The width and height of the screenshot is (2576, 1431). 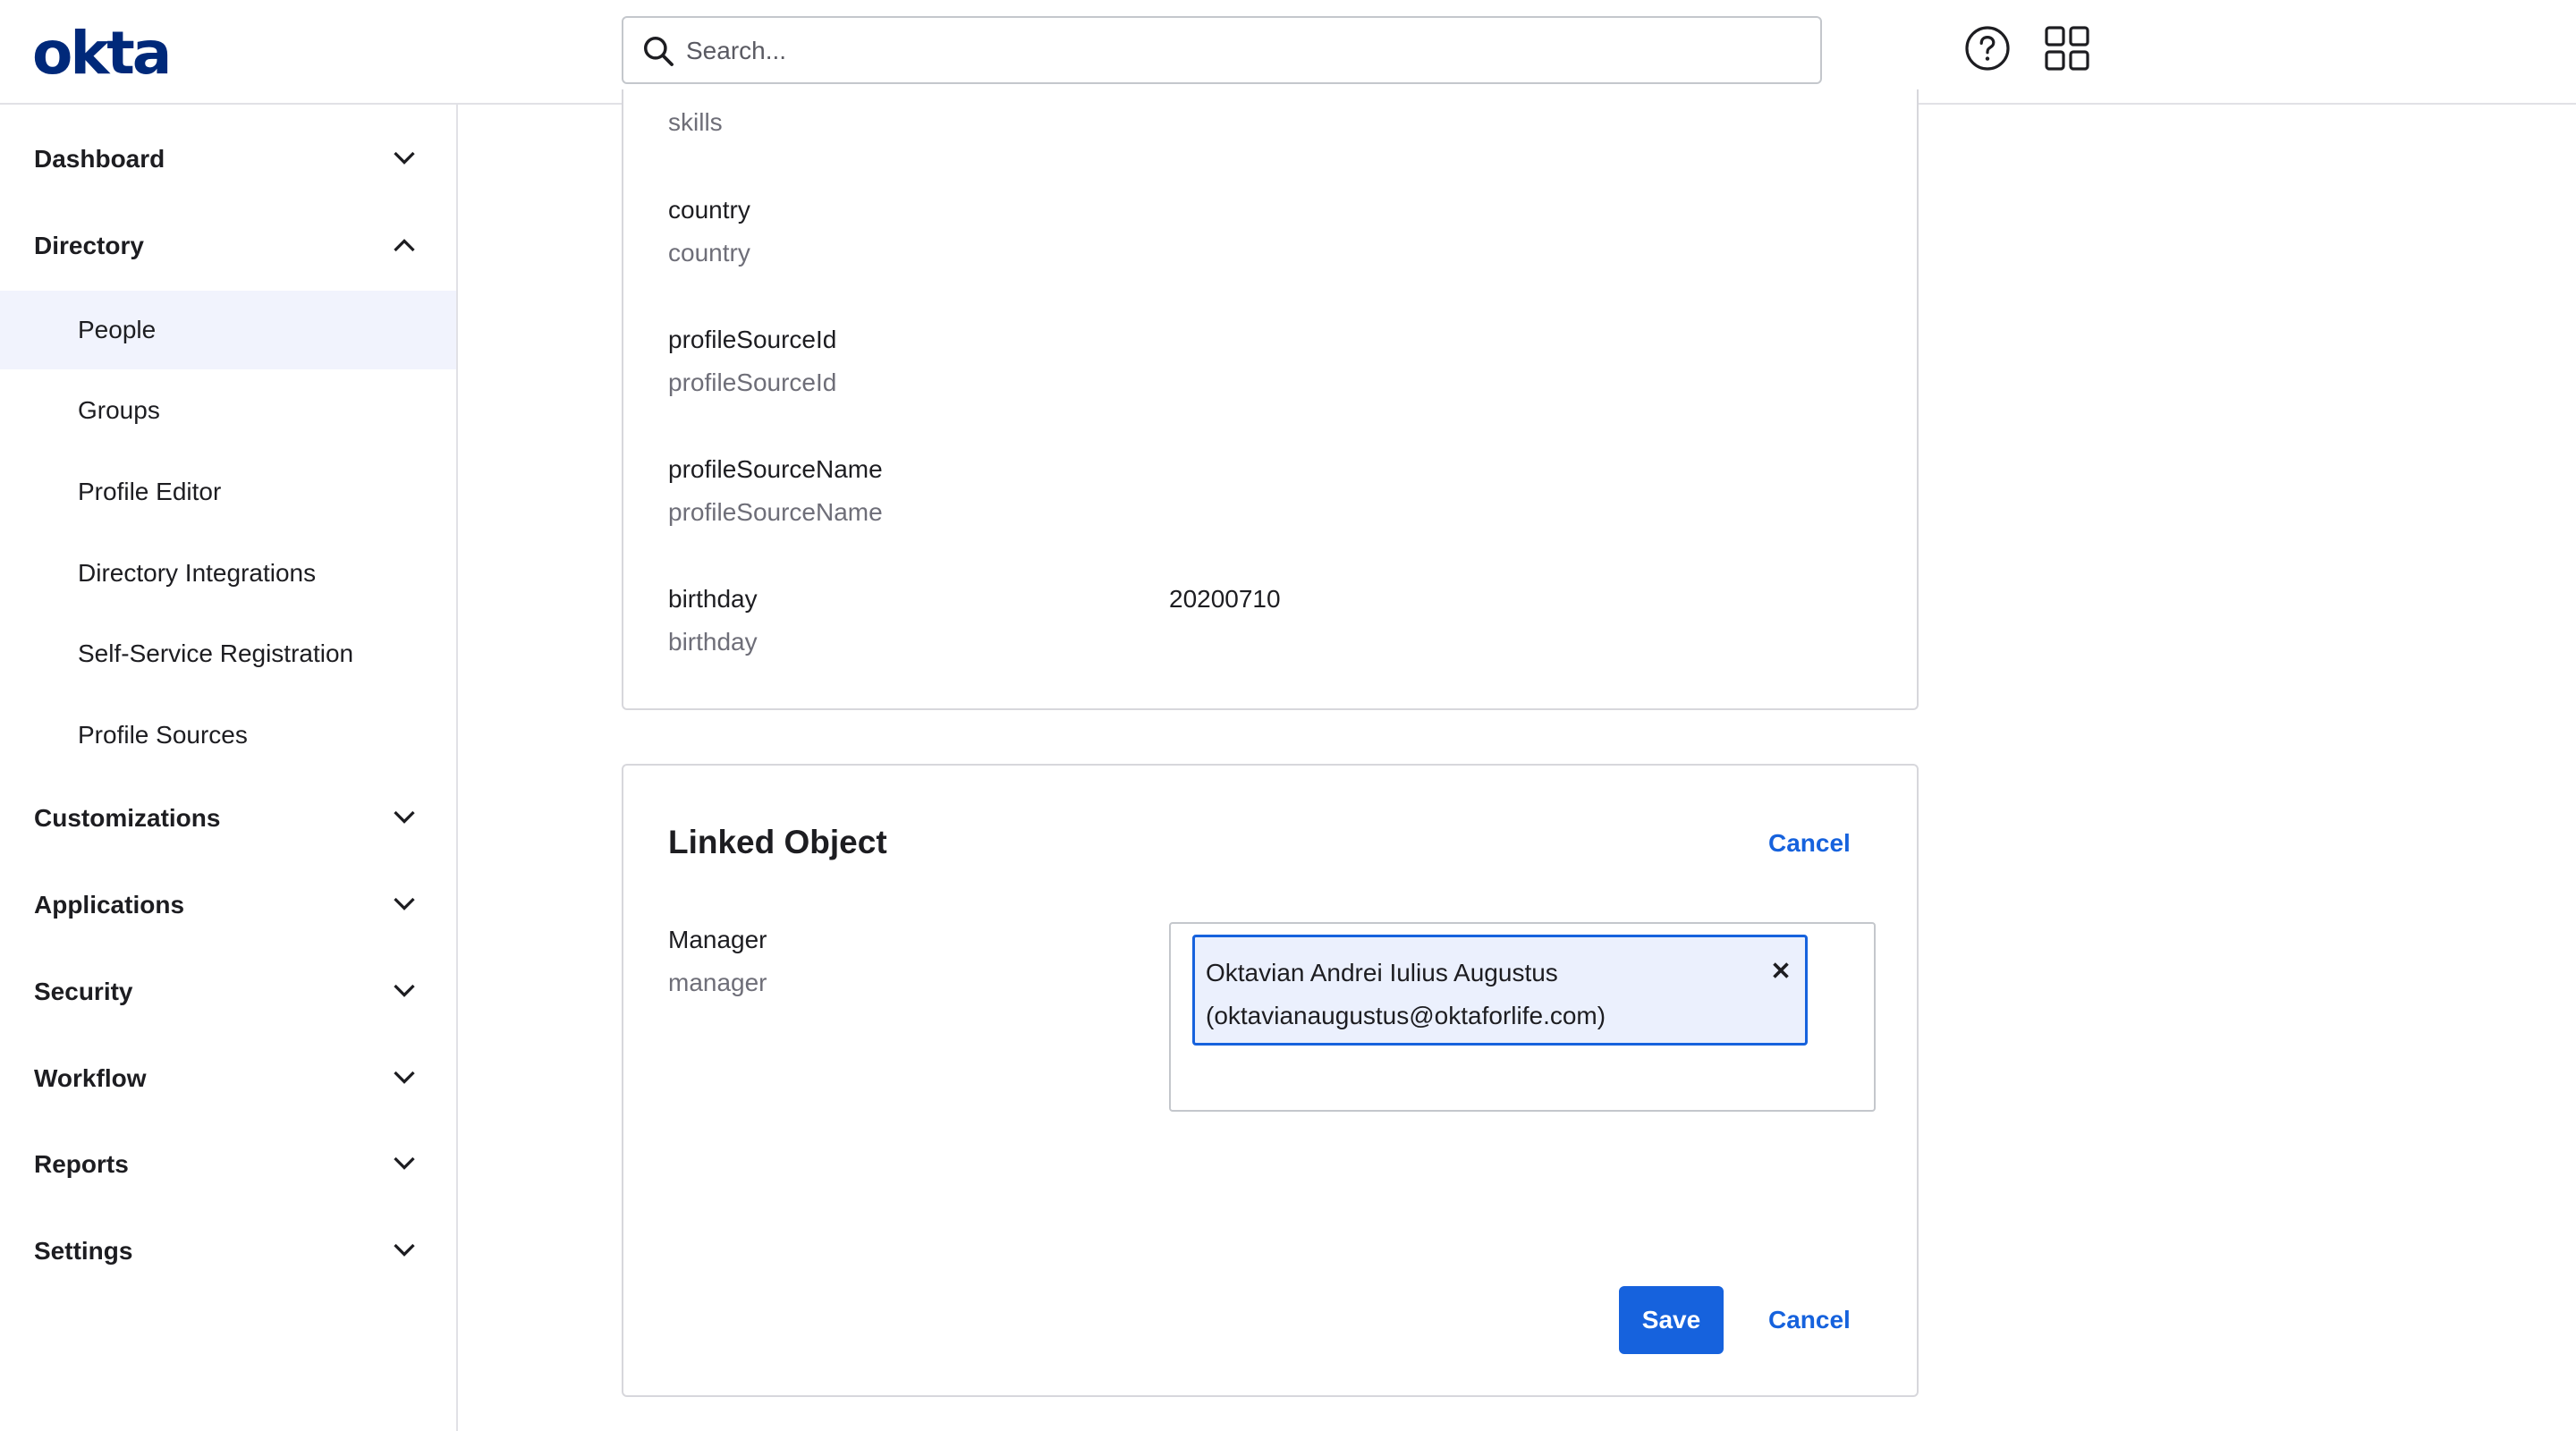 I want to click on apps-grid-icon, so click(x=2067, y=48).